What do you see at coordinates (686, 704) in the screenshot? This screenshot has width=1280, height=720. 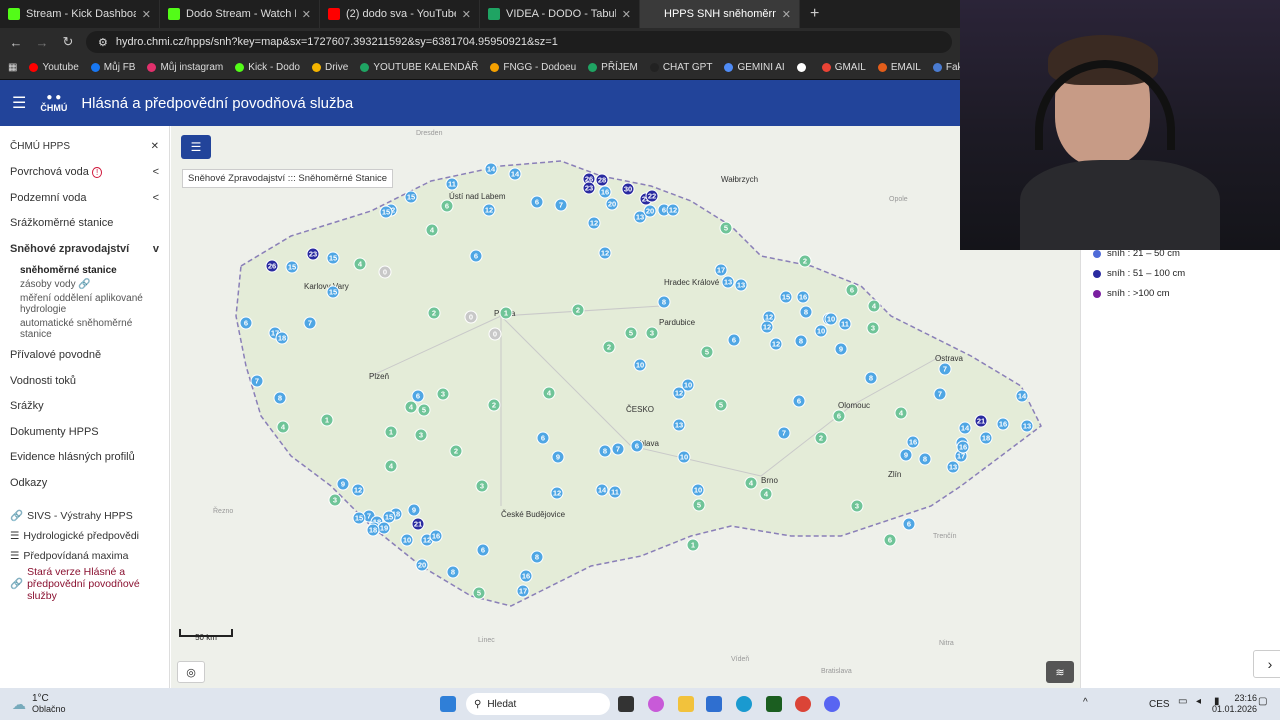 I see `file-explorer-icon` at bounding box center [686, 704].